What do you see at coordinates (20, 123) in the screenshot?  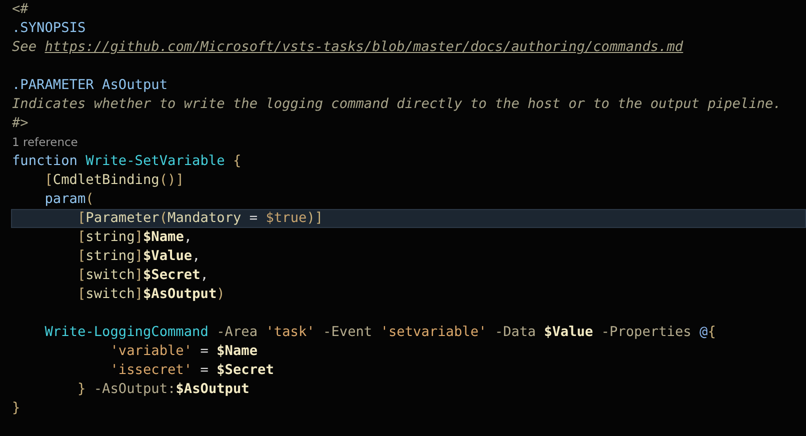 I see `code-line: #>` at bounding box center [20, 123].